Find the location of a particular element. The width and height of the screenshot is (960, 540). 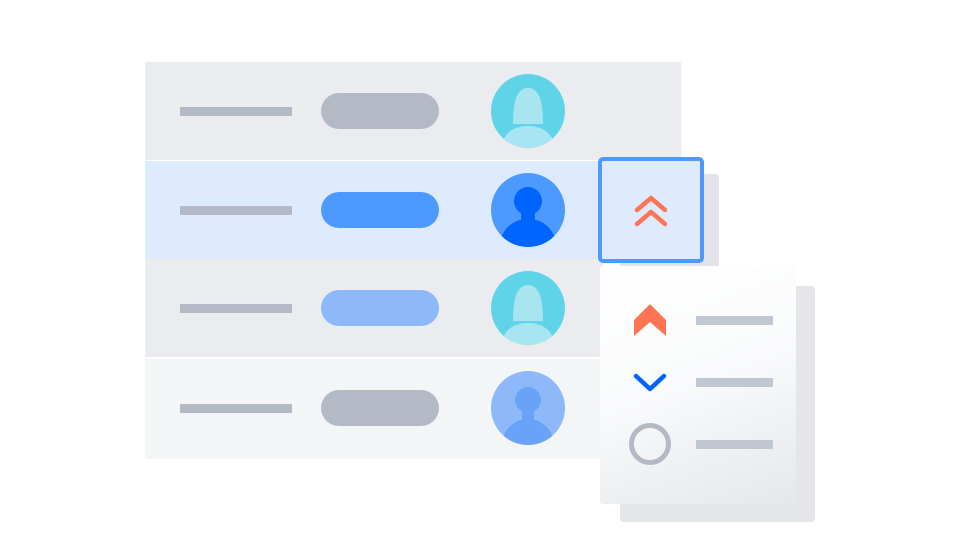

circle-icon is located at coordinates (650, 444).